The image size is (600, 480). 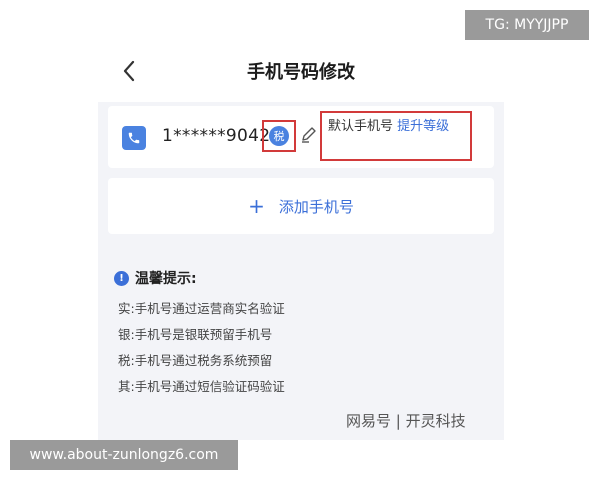 I want to click on url-overlay-tag: www.about-zunlongz6.com, so click(x=124, y=455).